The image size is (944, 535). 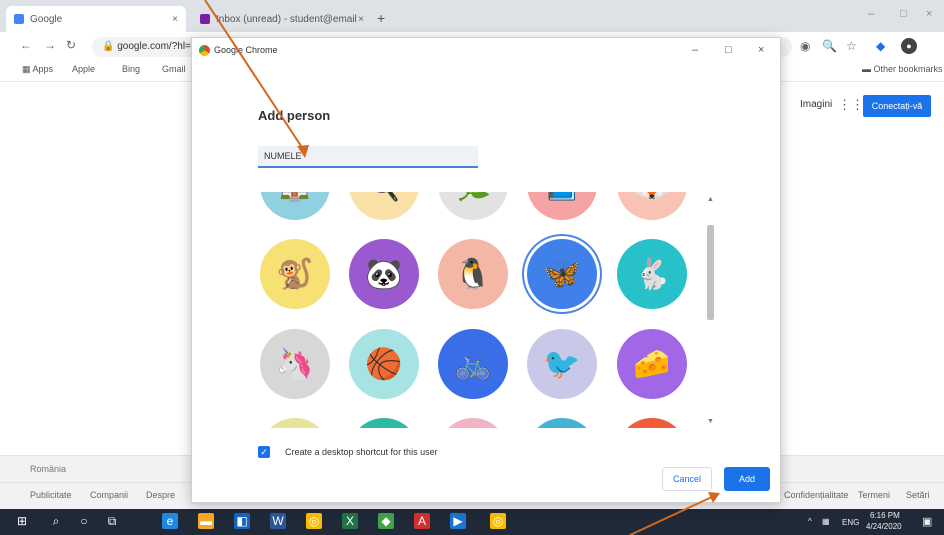 I want to click on avatar-butterfly: 🦋, so click(x=562, y=274).